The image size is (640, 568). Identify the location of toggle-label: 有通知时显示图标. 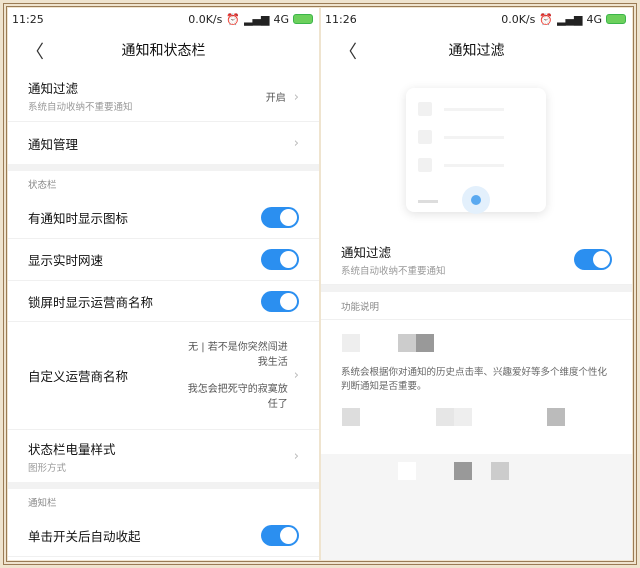
(78, 218).